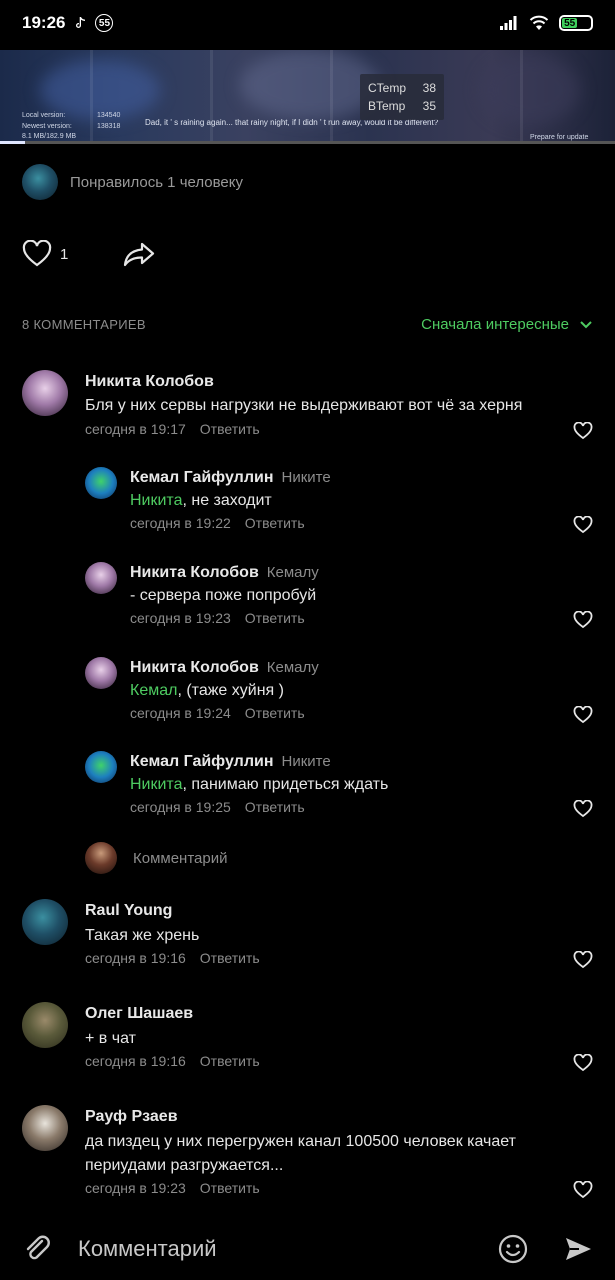 The image size is (615, 1280). I want to click on send-icon, so click(578, 1249).